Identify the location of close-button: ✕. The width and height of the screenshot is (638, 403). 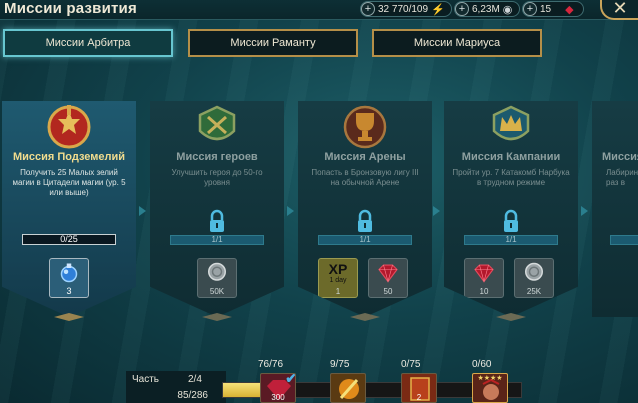
(619, 10).